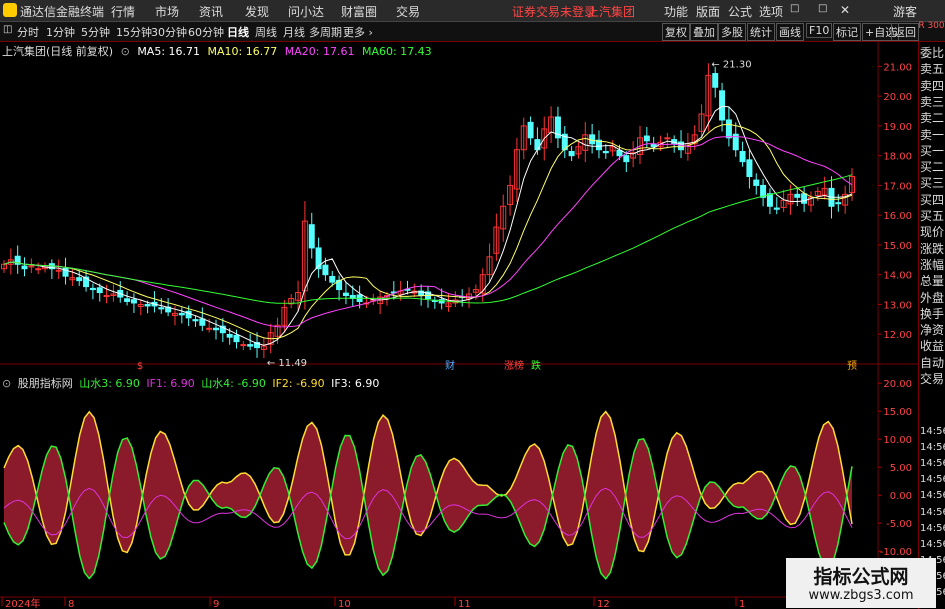 The height and width of the screenshot is (609, 945). I want to click on xaxis-label: 1, so click(742, 604).